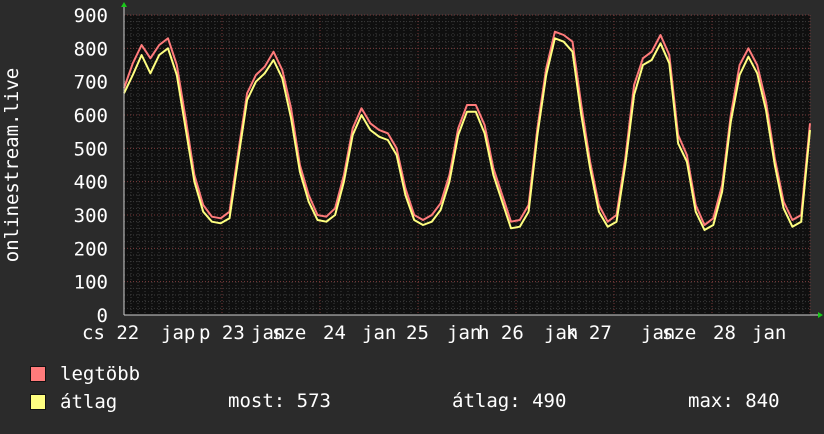  I want to click on x-tick-label: 25, so click(417, 333).